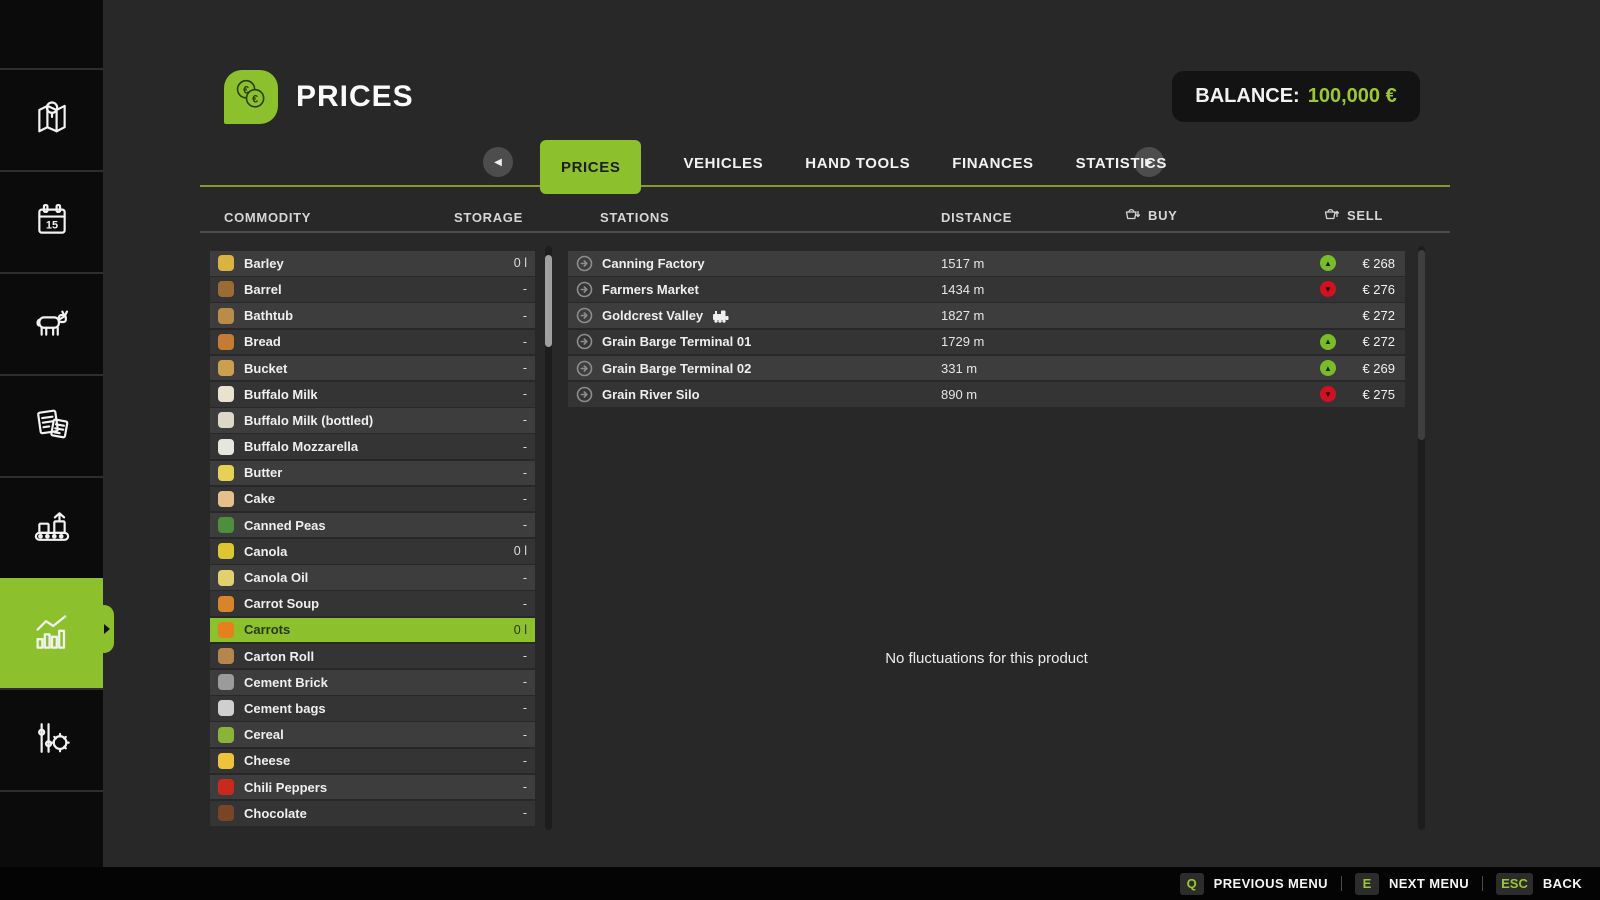  Describe the element at coordinates (1121, 163) in the screenshot. I see `tab-statistics: STATISTICS` at that location.